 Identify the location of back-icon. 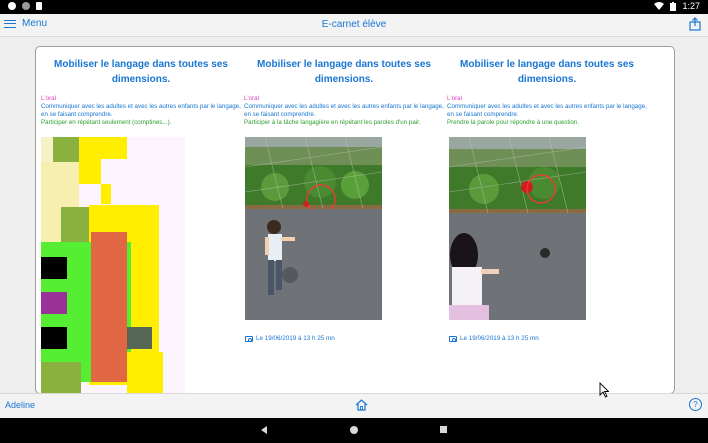
(264, 430).